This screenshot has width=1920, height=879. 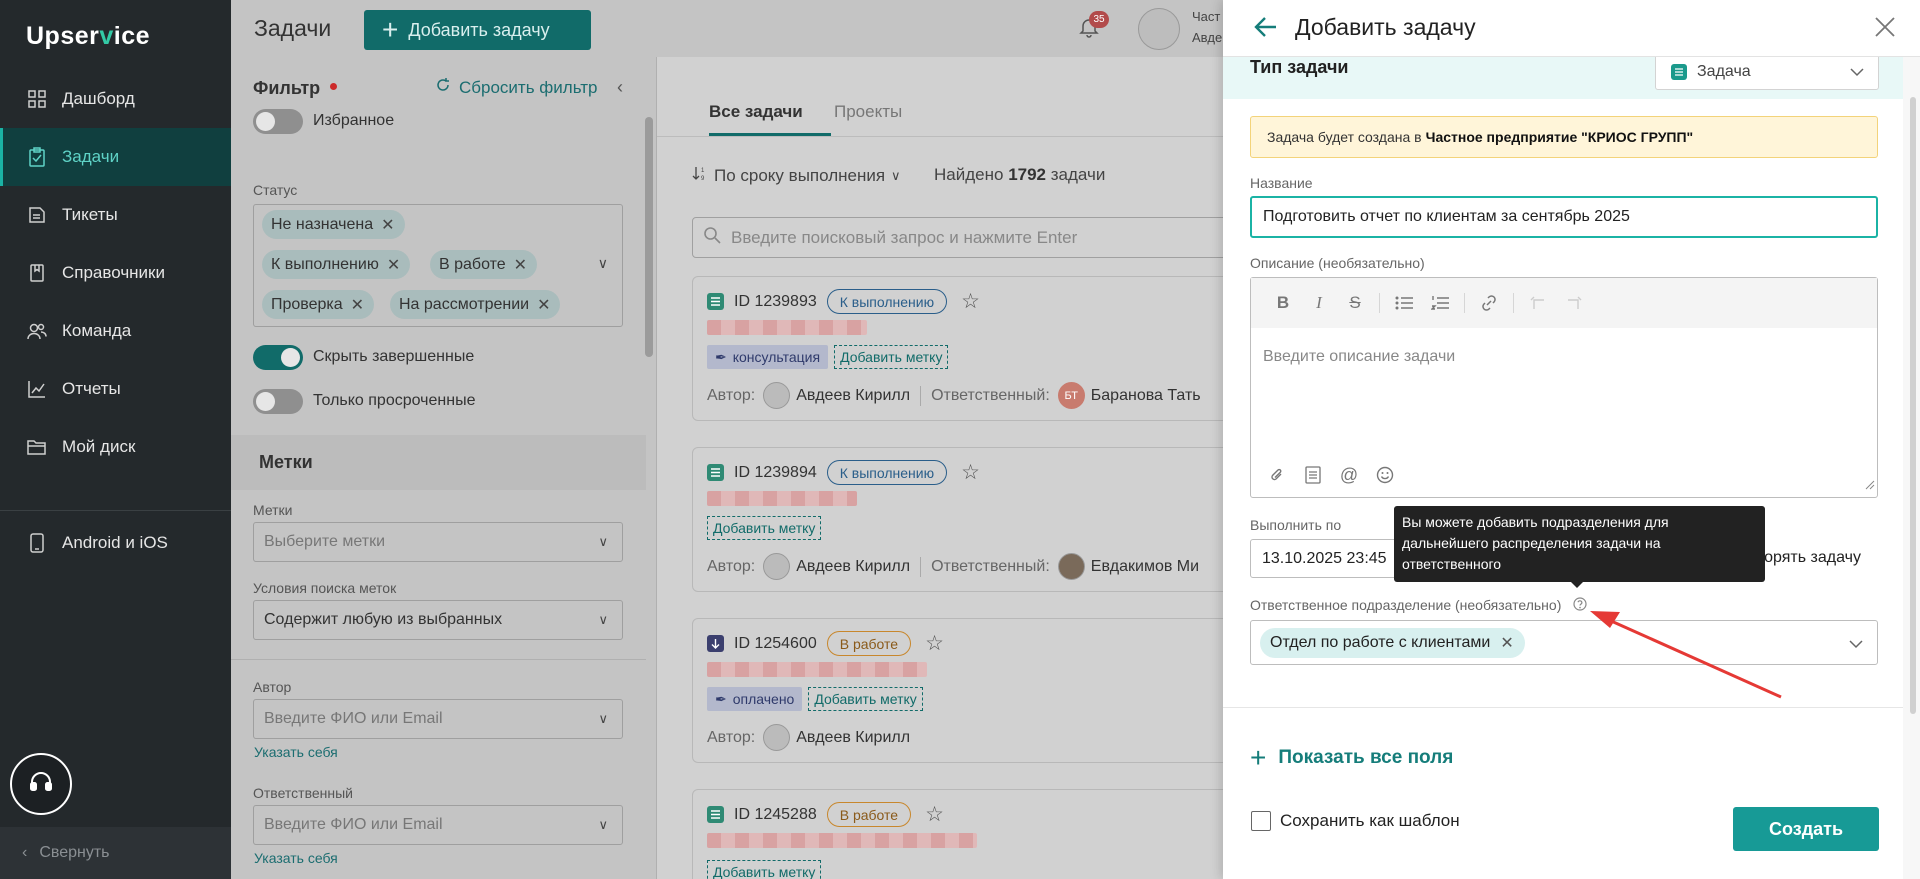 I want to click on status-chip: Проверка ✕, so click(x=318, y=304).